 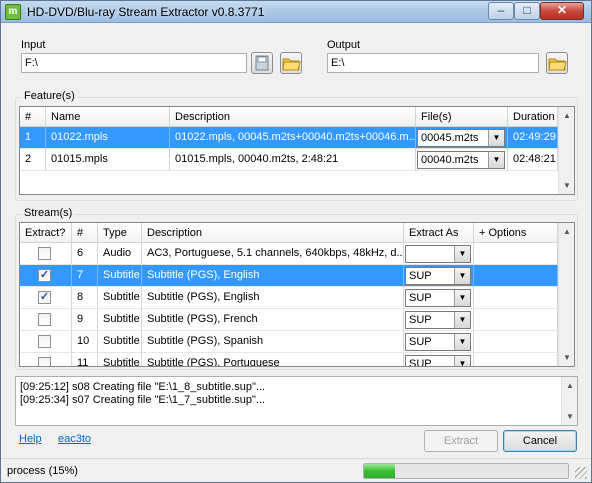 What do you see at coordinates (13, 12) in the screenshot?
I see `app-icon: m` at bounding box center [13, 12].